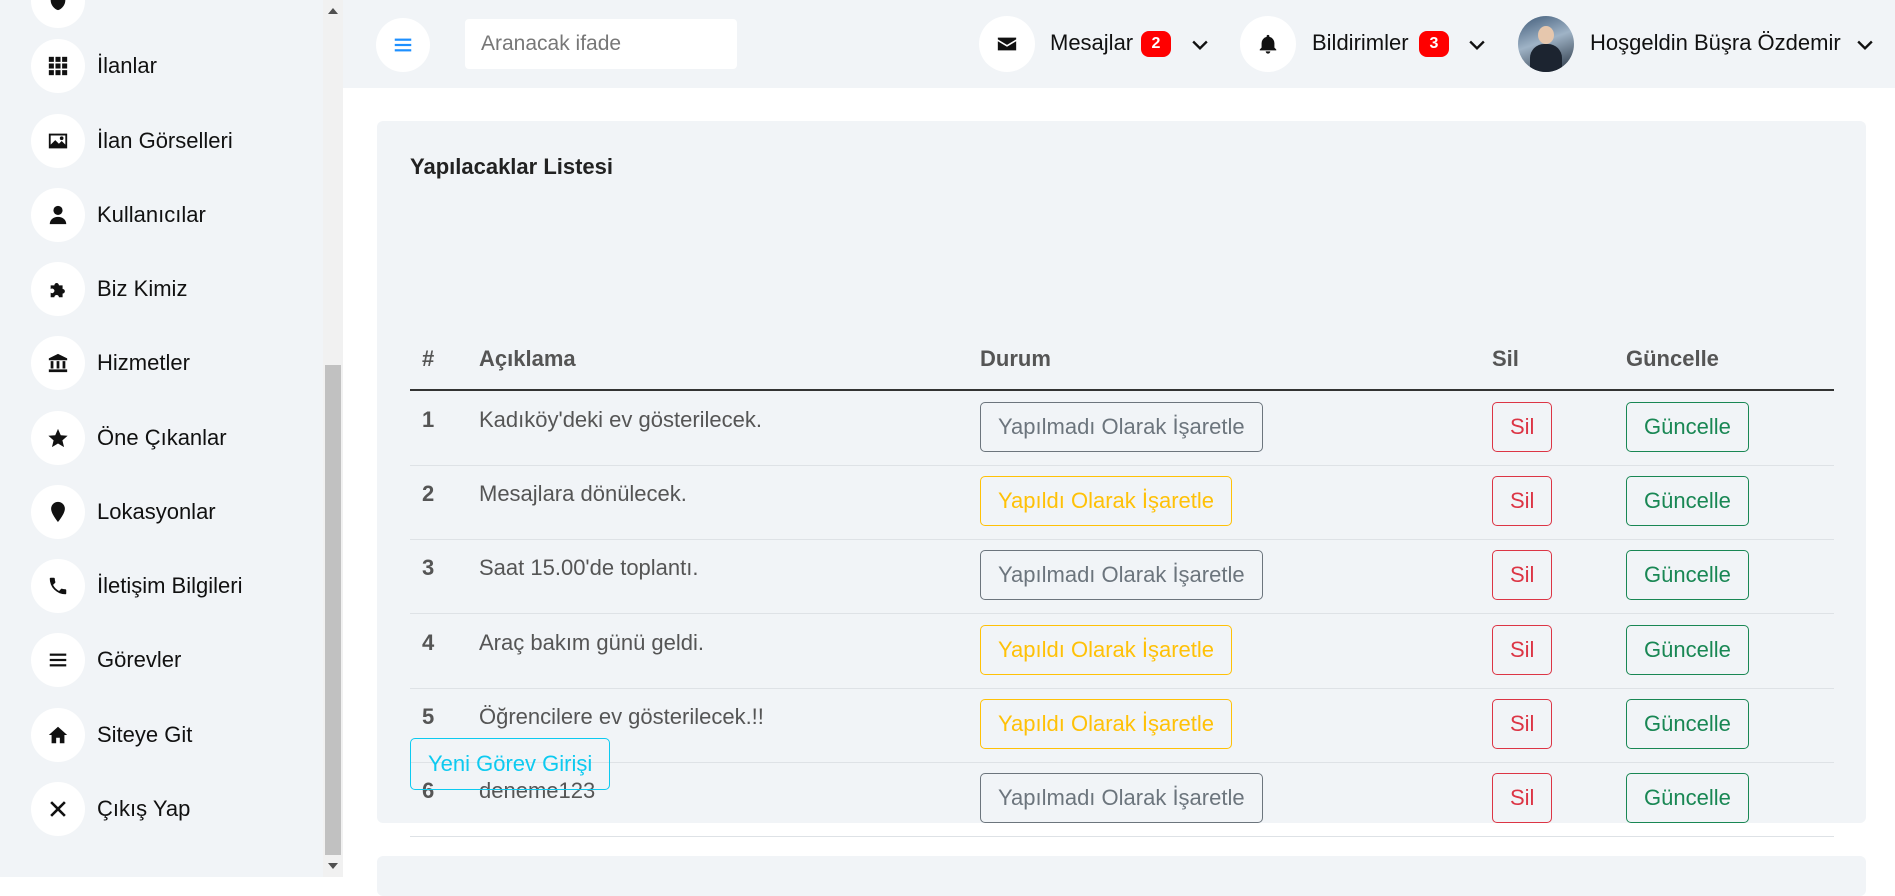  I want to click on sidebar-item-label: Lokasyonlar, so click(156, 511).